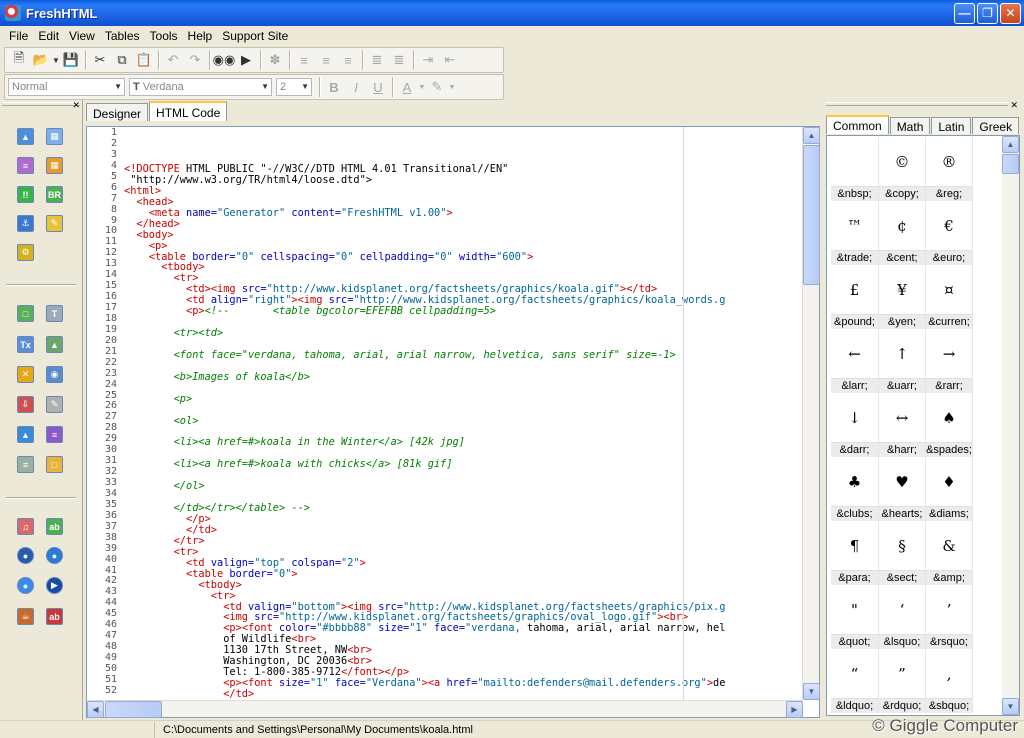 The height and width of the screenshot is (738, 1024). What do you see at coordinates (377, 60) in the screenshot?
I see `numbered-list-icon: ≣` at bounding box center [377, 60].